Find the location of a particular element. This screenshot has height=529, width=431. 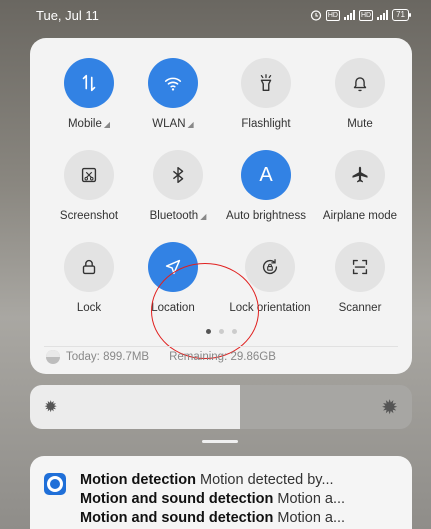

page-indicator is located at coordinates (221, 331).